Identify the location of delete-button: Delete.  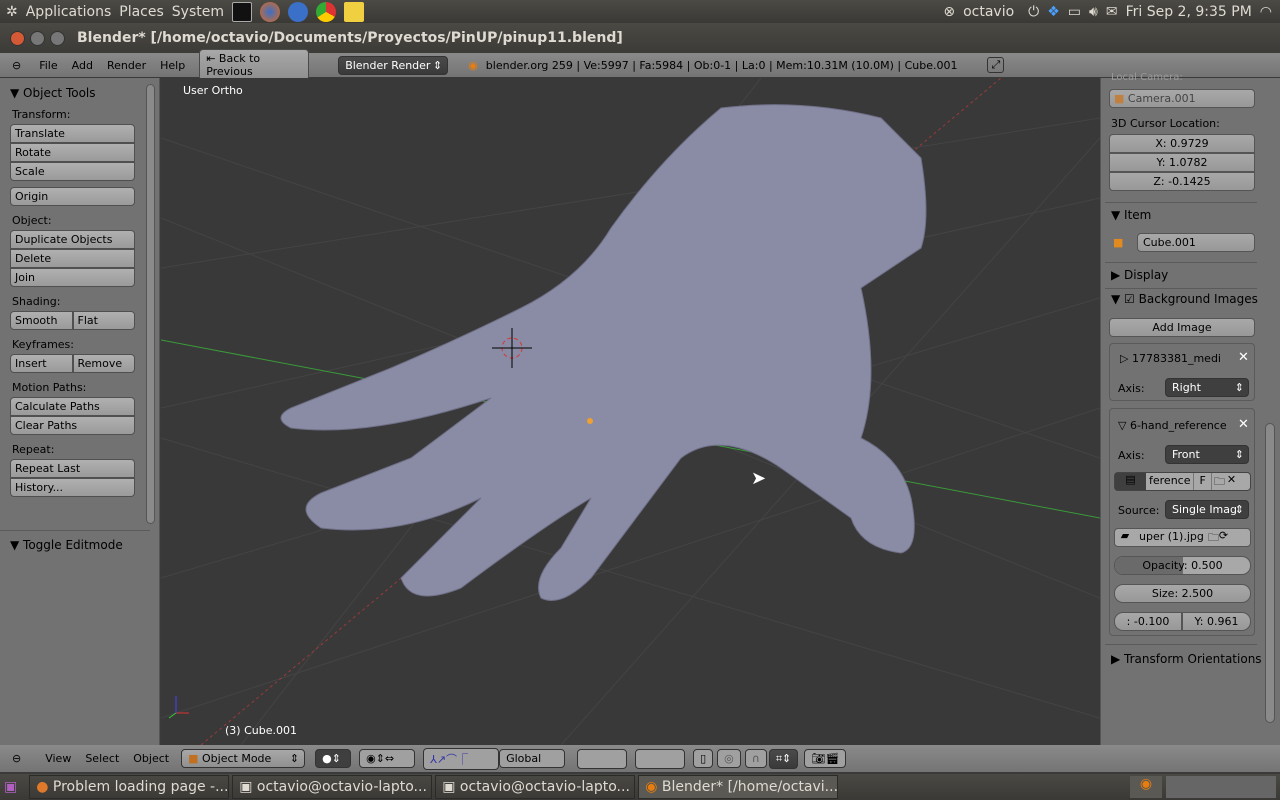
(72, 258).